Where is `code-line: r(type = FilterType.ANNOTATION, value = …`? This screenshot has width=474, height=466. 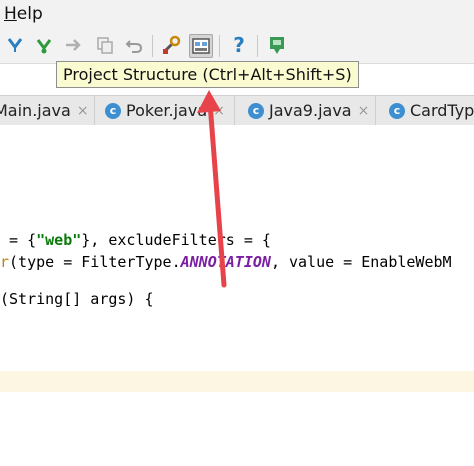
code-line: r(type = FilterType.ANNOTATION, value = … is located at coordinates (226, 262).